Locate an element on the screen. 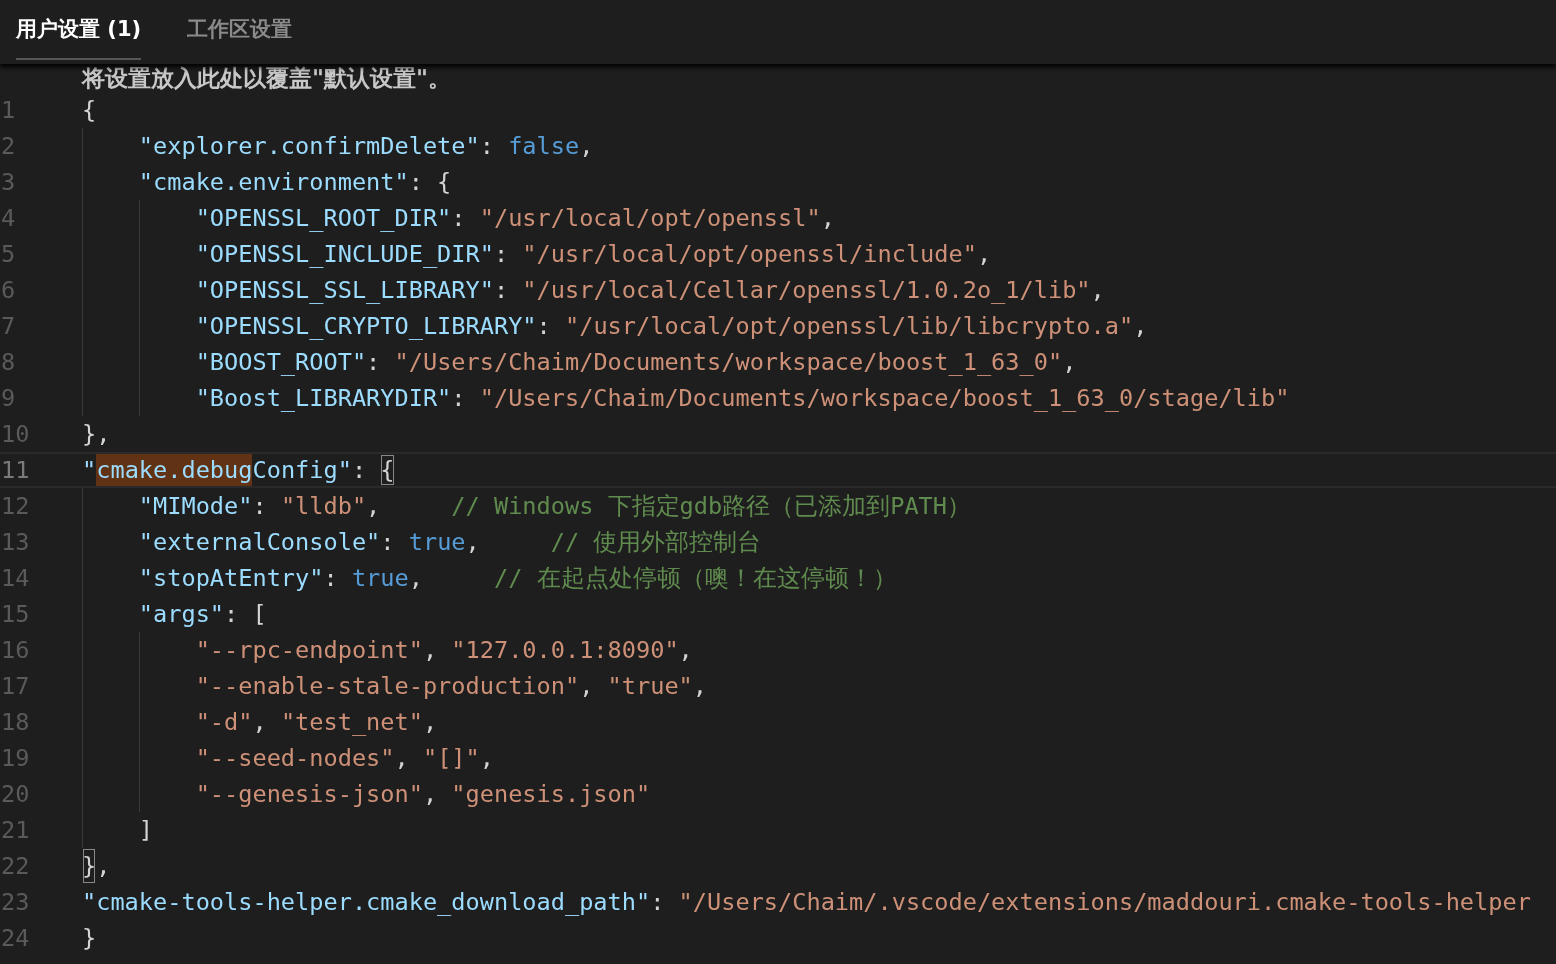  code-token: "--rpc-endpoint" is located at coordinates (309, 650).